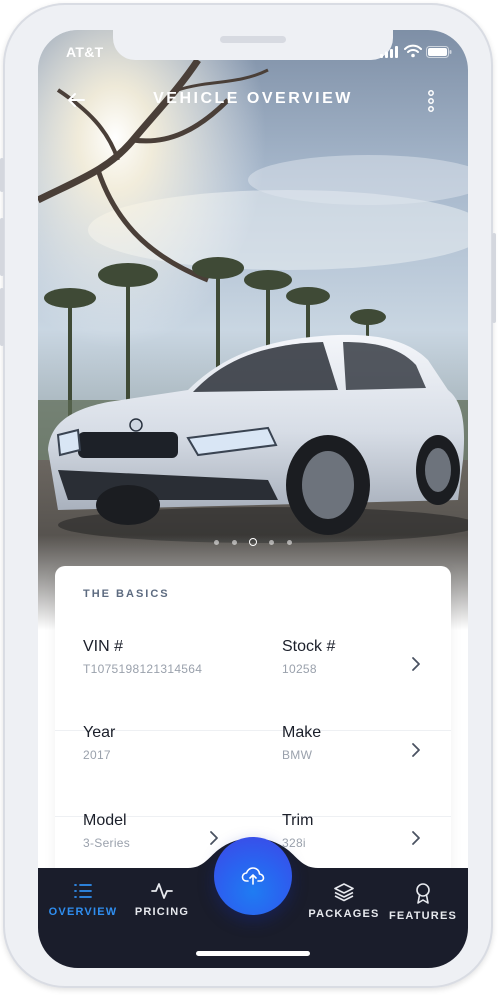 This screenshot has width=500, height=995. Describe the element at coordinates (413, 51) in the screenshot. I see `wifi-icon` at that location.